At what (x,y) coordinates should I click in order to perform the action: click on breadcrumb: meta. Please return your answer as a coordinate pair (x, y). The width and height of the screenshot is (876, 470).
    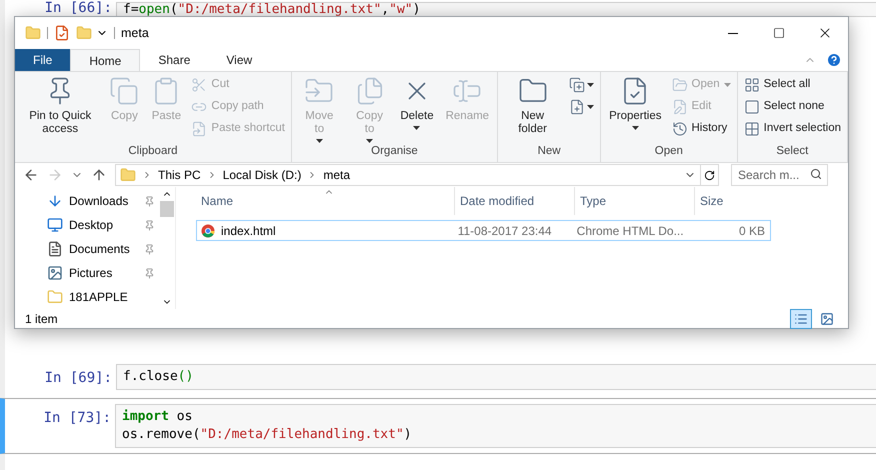
    Looking at the image, I should click on (336, 175).